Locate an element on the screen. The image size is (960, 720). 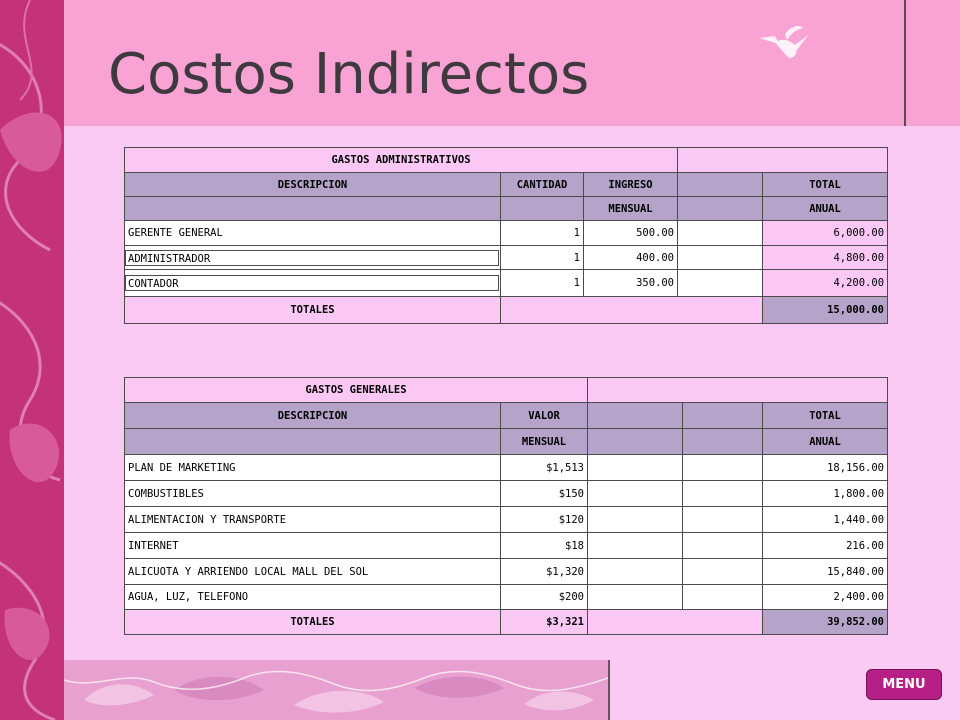
table-row: COMBUSTIBLES $150 1,800.00 is located at coordinates (506, 493).